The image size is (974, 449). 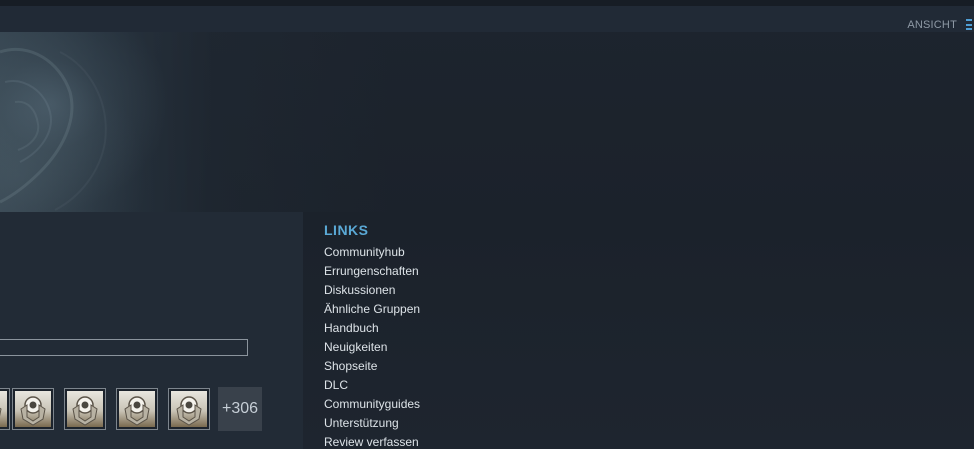 I want to click on link-related-groups: Ähnliche Gruppen, so click(x=372, y=309).